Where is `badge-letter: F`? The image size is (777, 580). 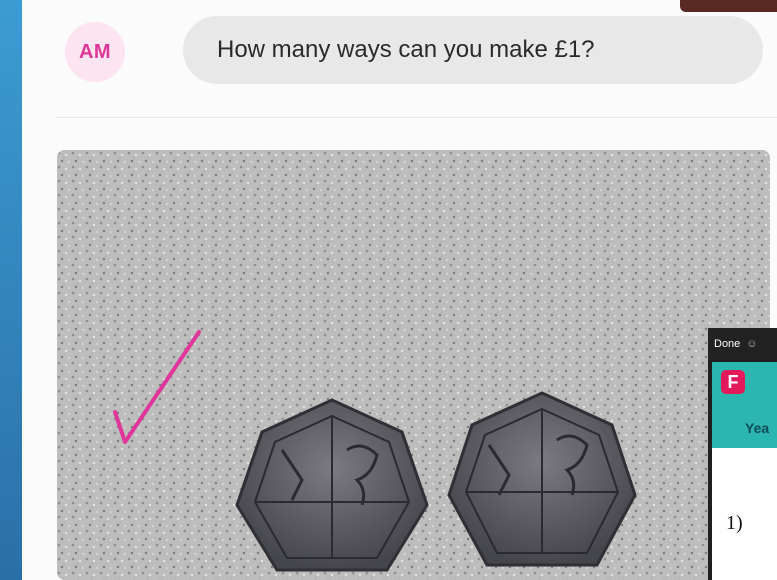
badge-letter: F is located at coordinates (733, 381).